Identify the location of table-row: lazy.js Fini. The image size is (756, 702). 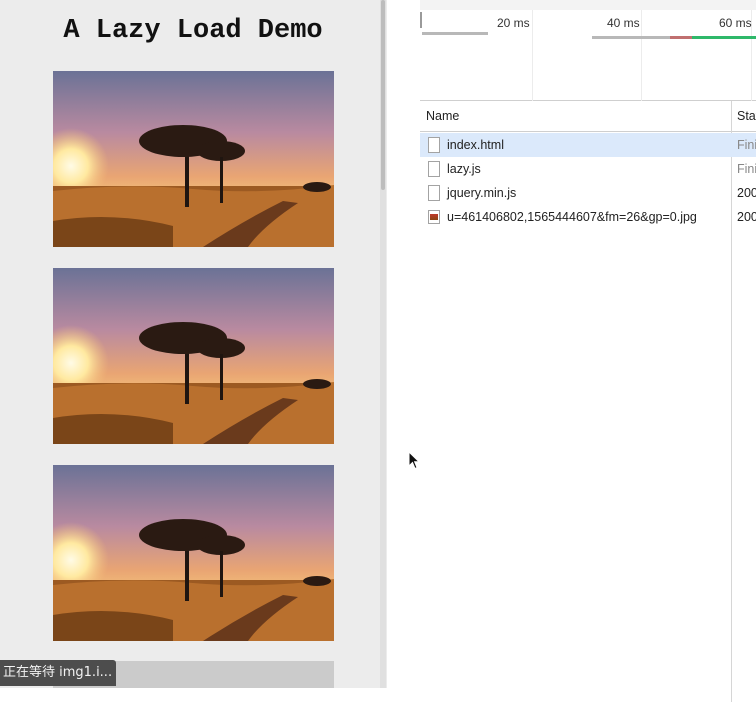
(588, 169).